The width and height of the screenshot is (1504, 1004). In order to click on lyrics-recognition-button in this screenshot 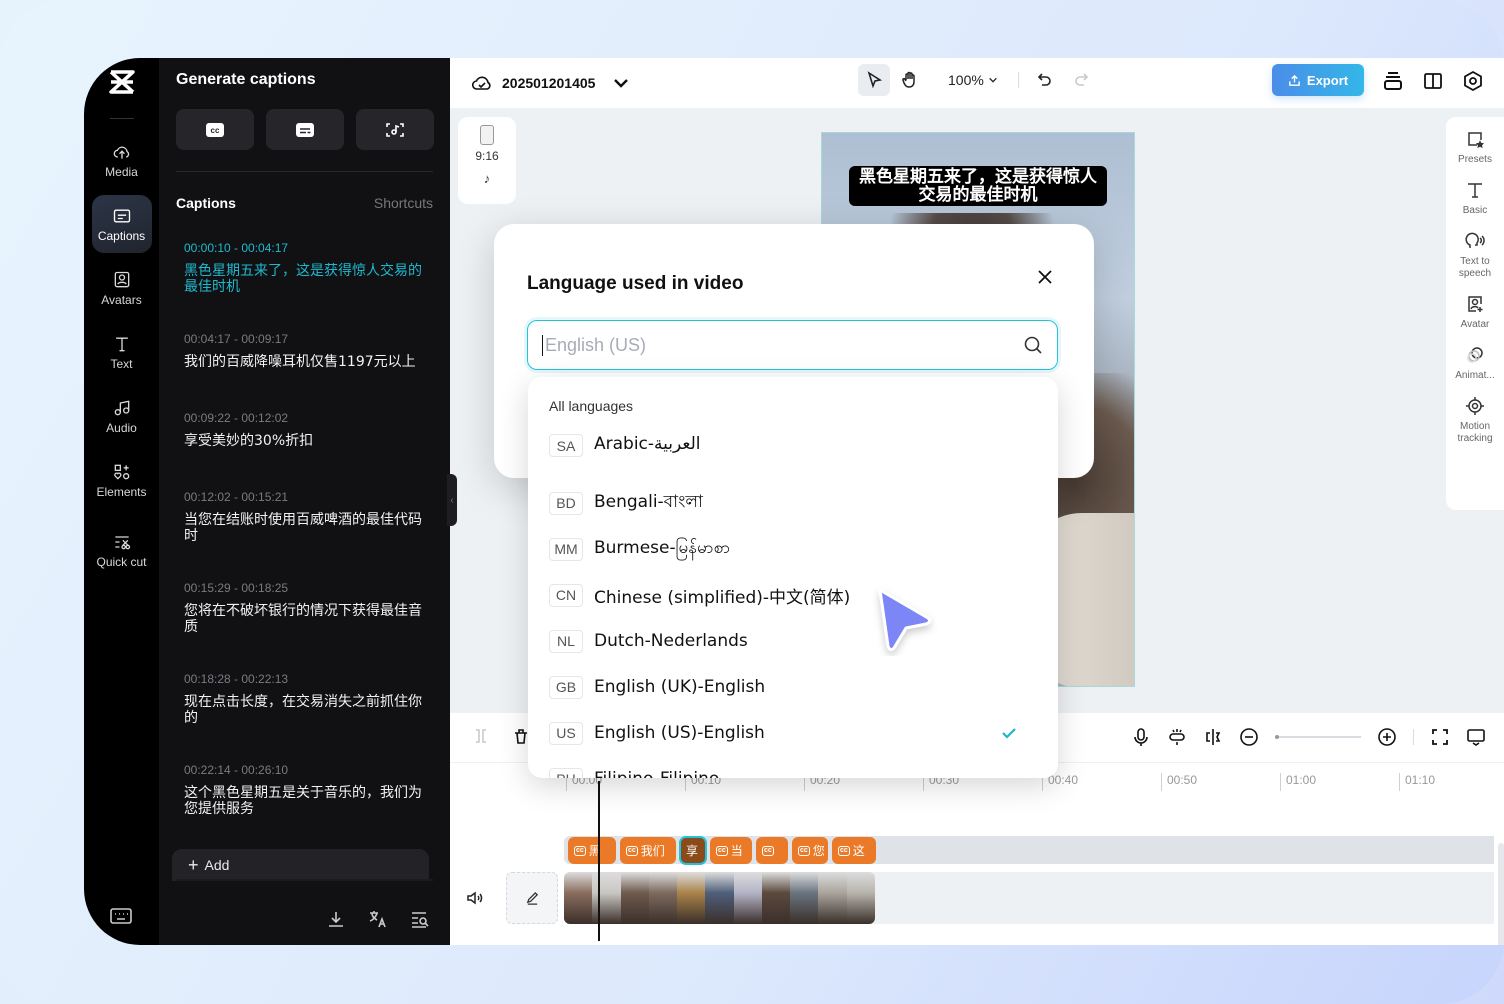, I will do `click(395, 129)`.